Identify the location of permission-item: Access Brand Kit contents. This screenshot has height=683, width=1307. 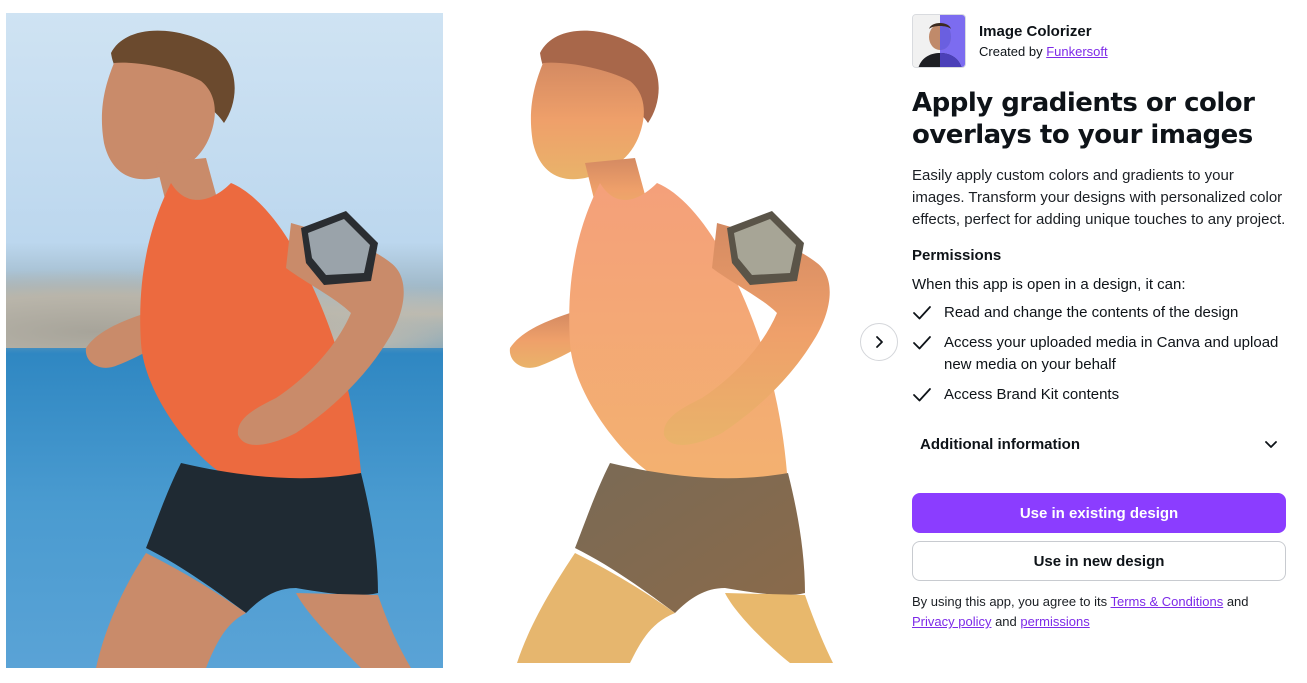
(1099, 395).